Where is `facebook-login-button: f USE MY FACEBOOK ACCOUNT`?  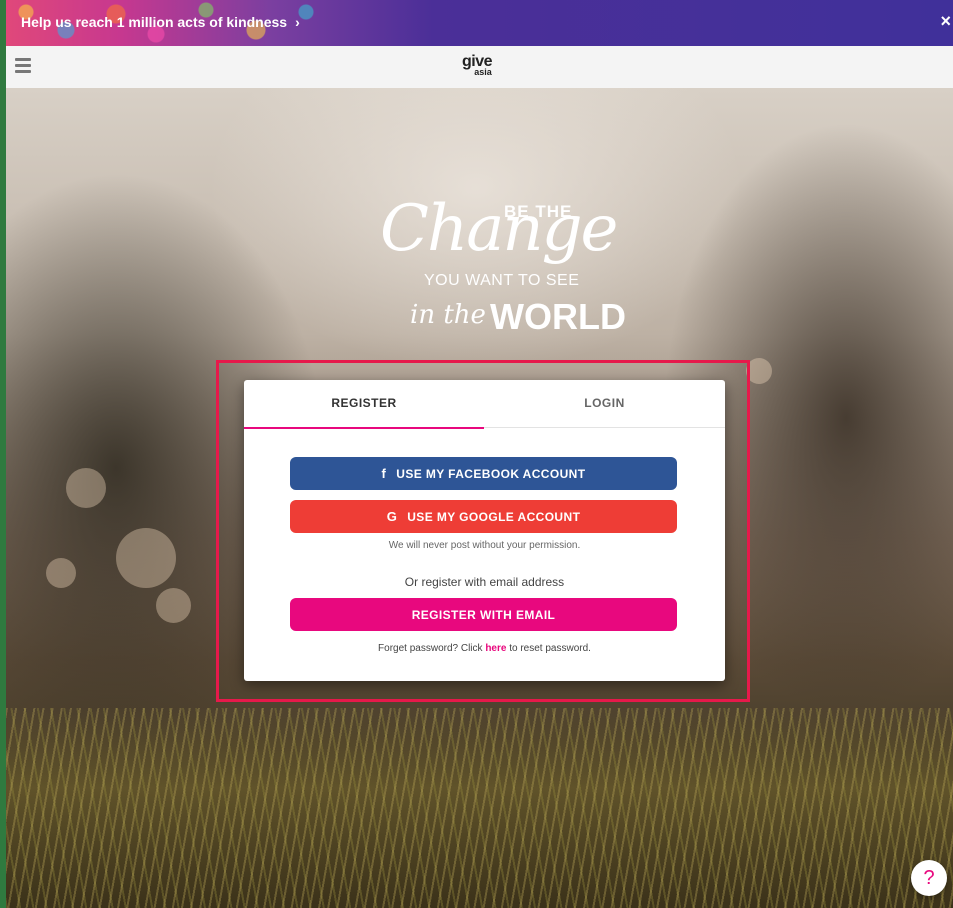
facebook-login-button: f USE MY FACEBOOK ACCOUNT is located at coordinates (483, 473).